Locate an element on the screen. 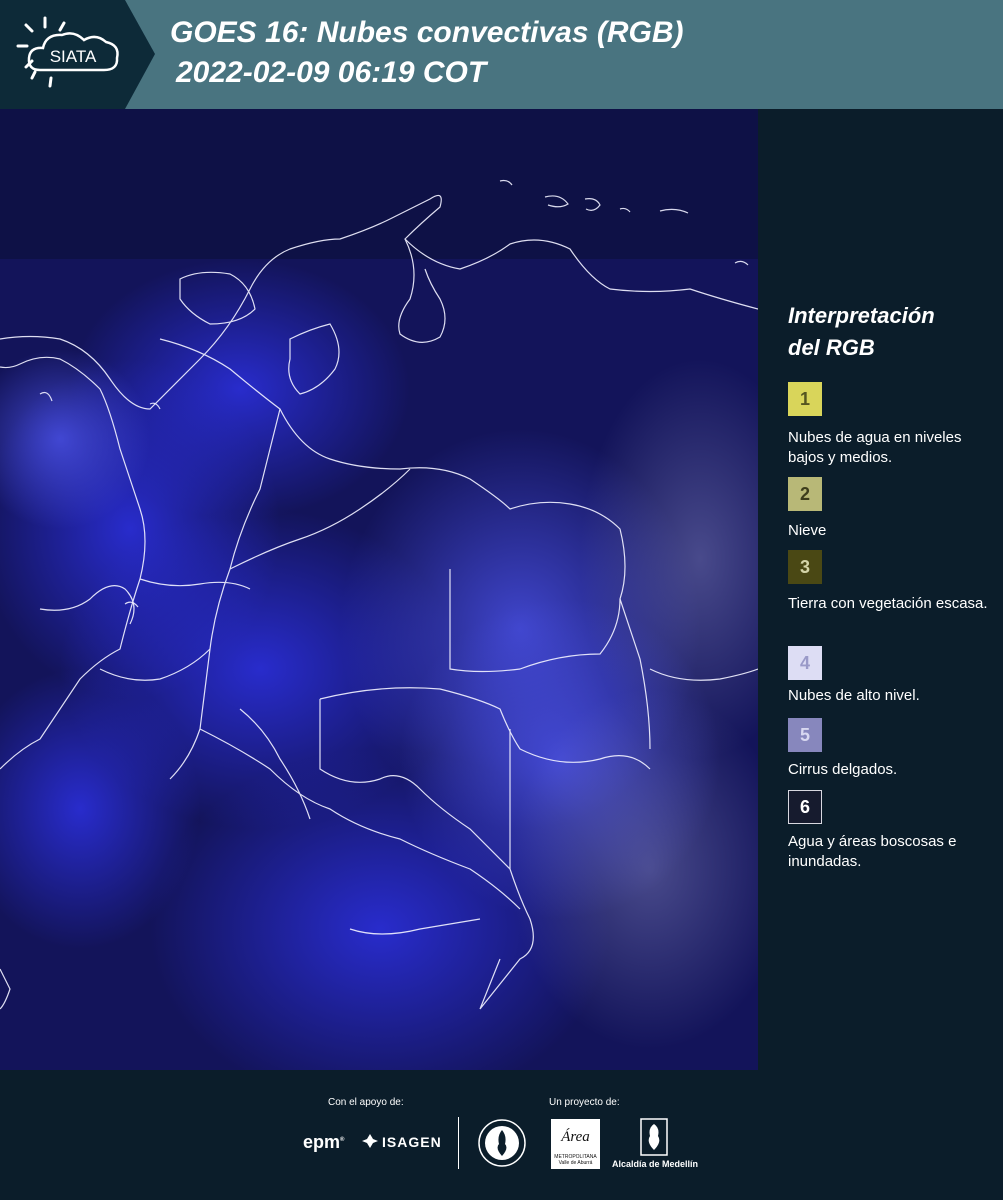  area-metropolitana-logo: Área METROPOLITANA Valle de Aburrá is located at coordinates (575, 1144).